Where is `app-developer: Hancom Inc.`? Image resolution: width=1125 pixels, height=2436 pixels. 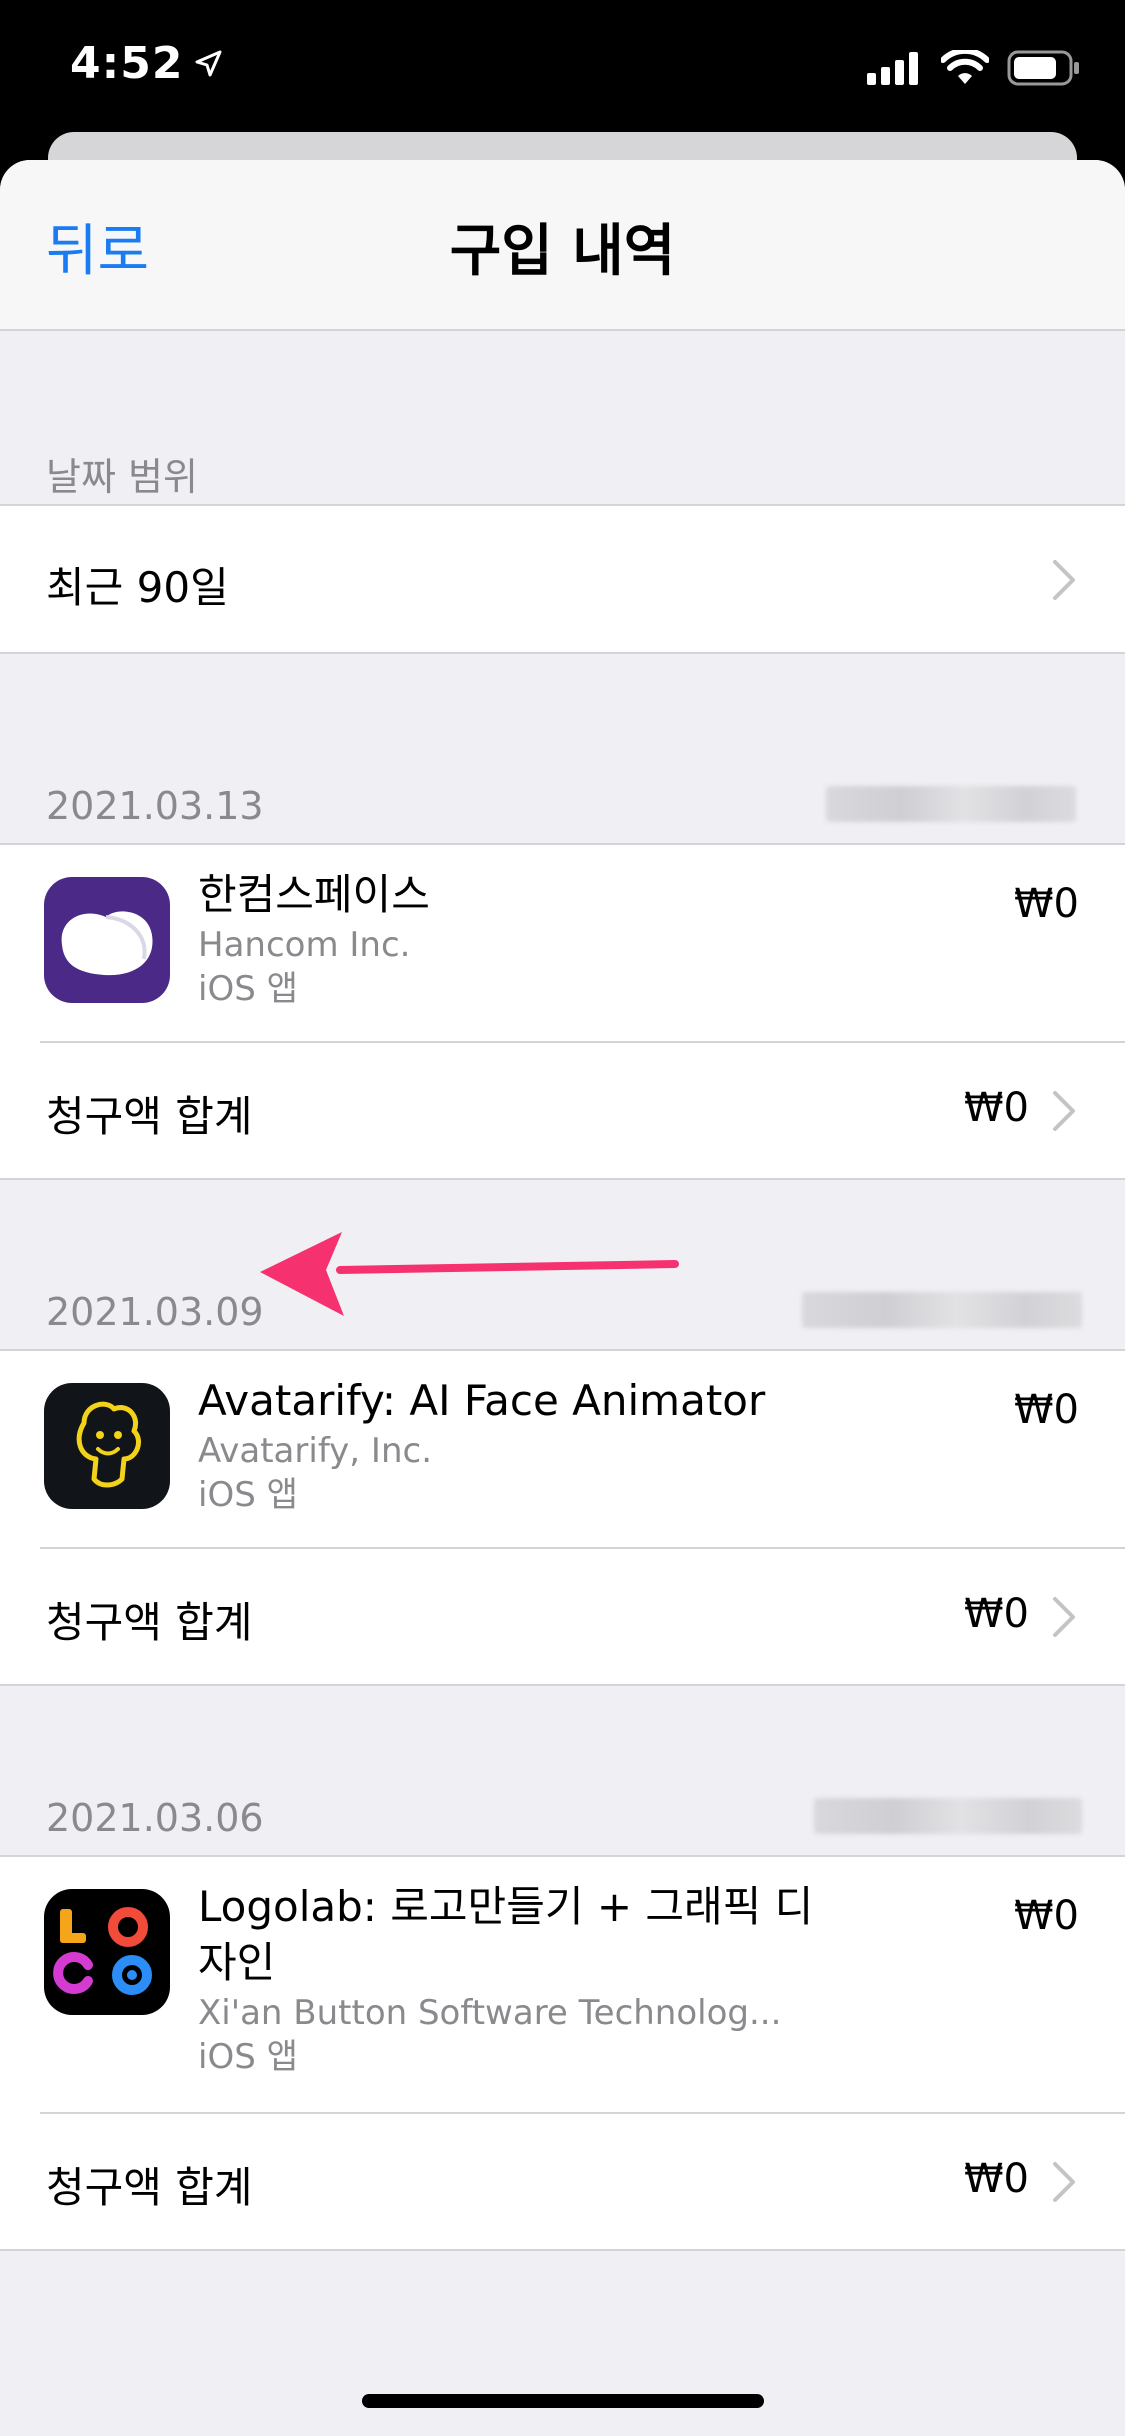 app-developer: Hancom Inc. is located at coordinates (304, 945).